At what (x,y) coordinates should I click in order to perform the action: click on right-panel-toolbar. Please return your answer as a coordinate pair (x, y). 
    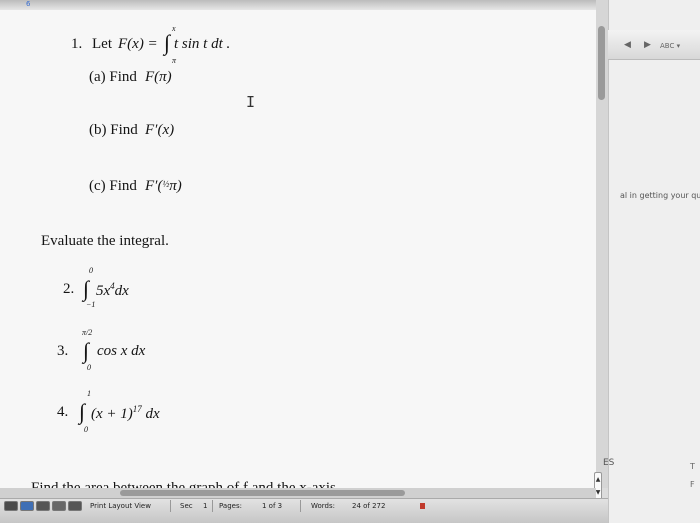
    Looking at the image, I should click on (654, 45).